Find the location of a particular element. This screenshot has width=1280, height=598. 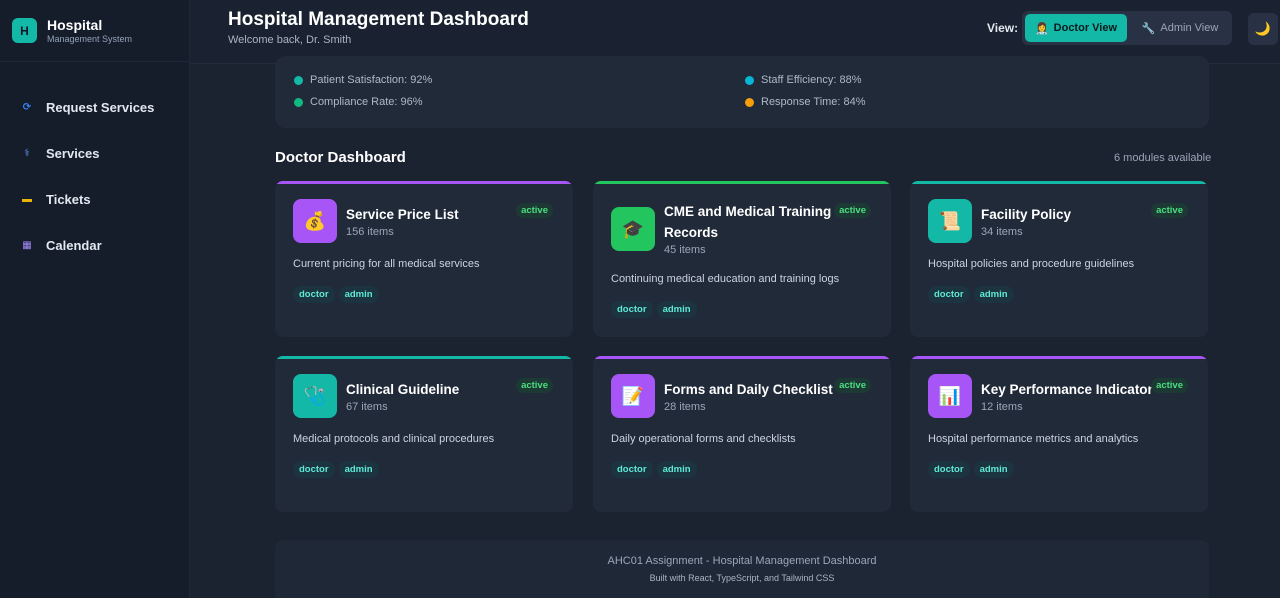

metric-patient-satisfaction: Patient Satisfaction: 92% is located at coordinates (363, 80).